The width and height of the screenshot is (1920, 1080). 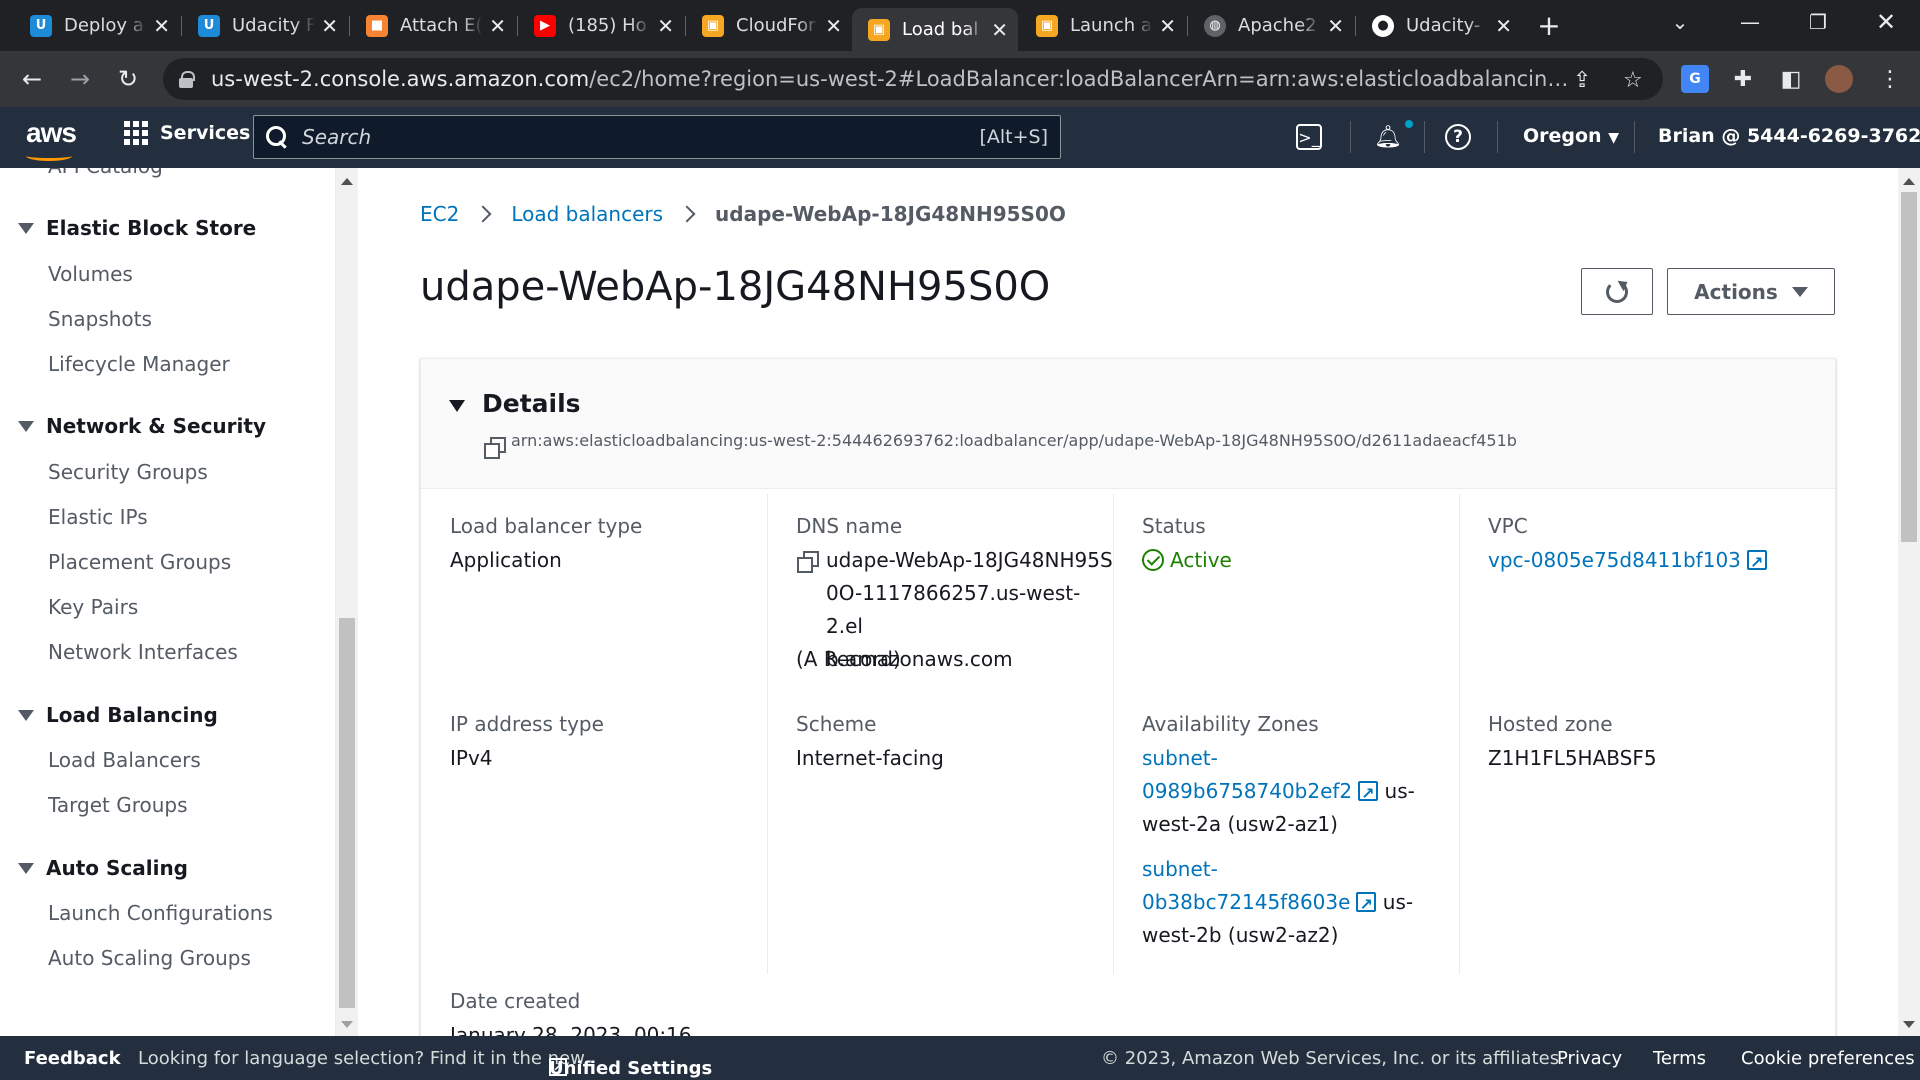 What do you see at coordinates (1818, 21) in the screenshot?
I see `restore-button: ❐` at bounding box center [1818, 21].